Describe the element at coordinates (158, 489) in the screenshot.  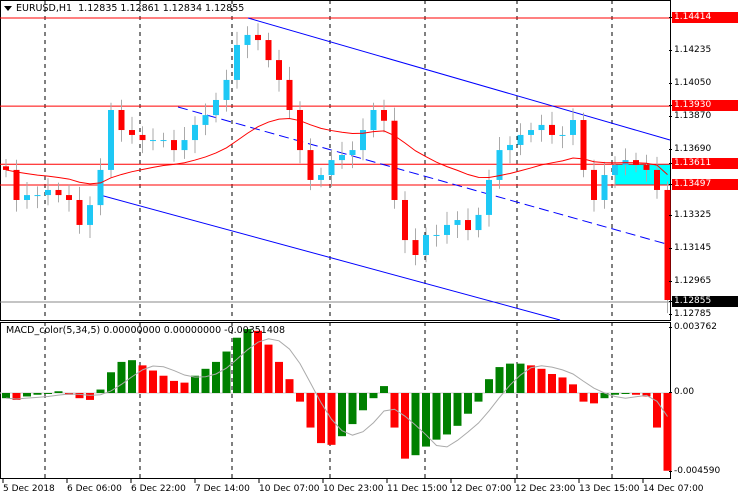
I see `time-axis-label: 6 Dec 22:00` at that location.